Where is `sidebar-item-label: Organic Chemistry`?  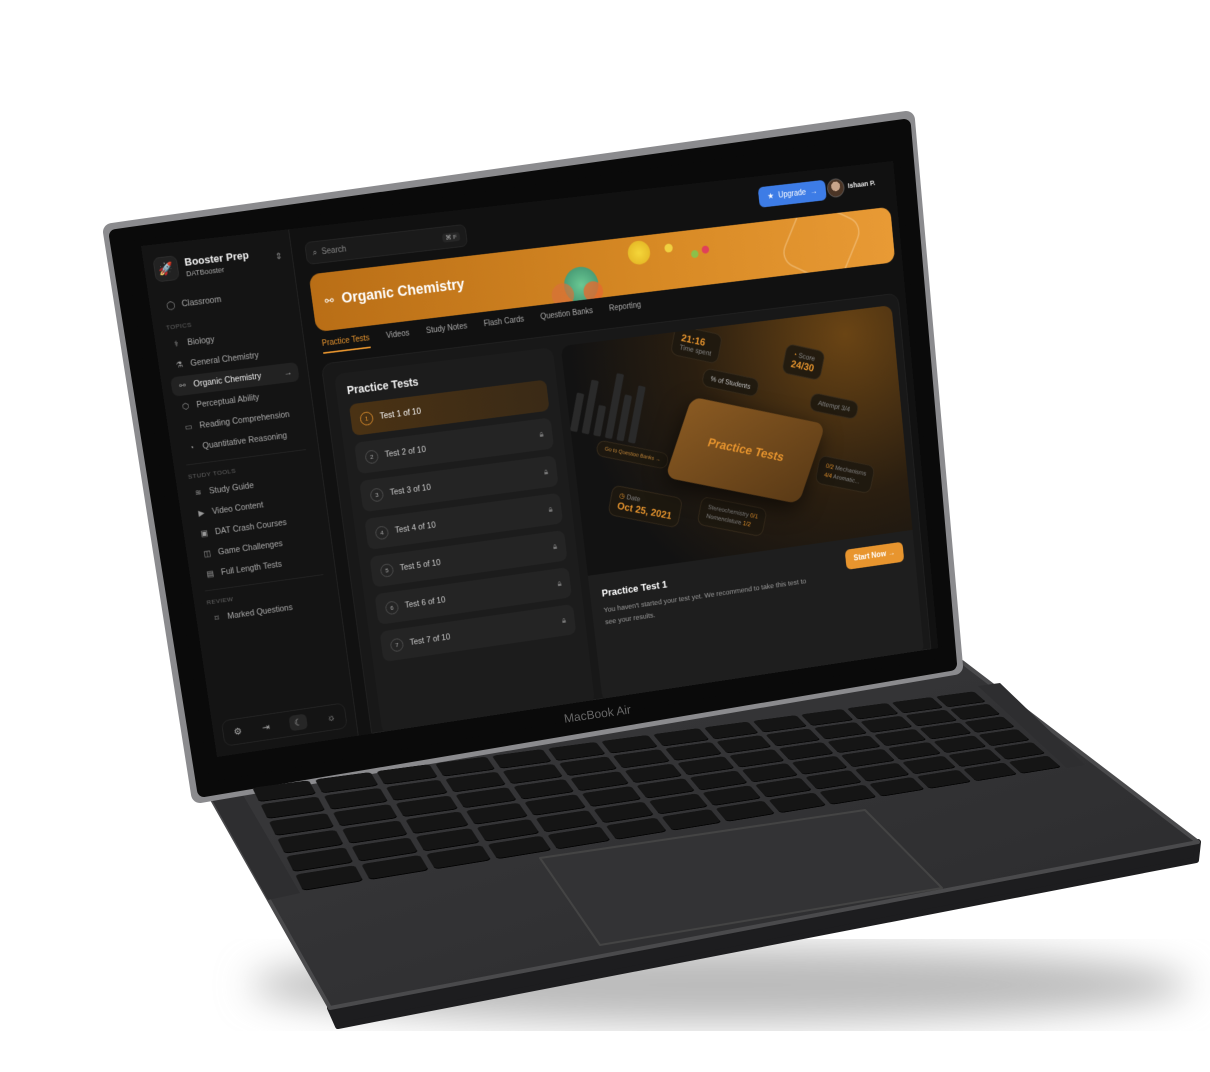 sidebar-item-label: Organic Chemistry is located at coordinates (227, 380).